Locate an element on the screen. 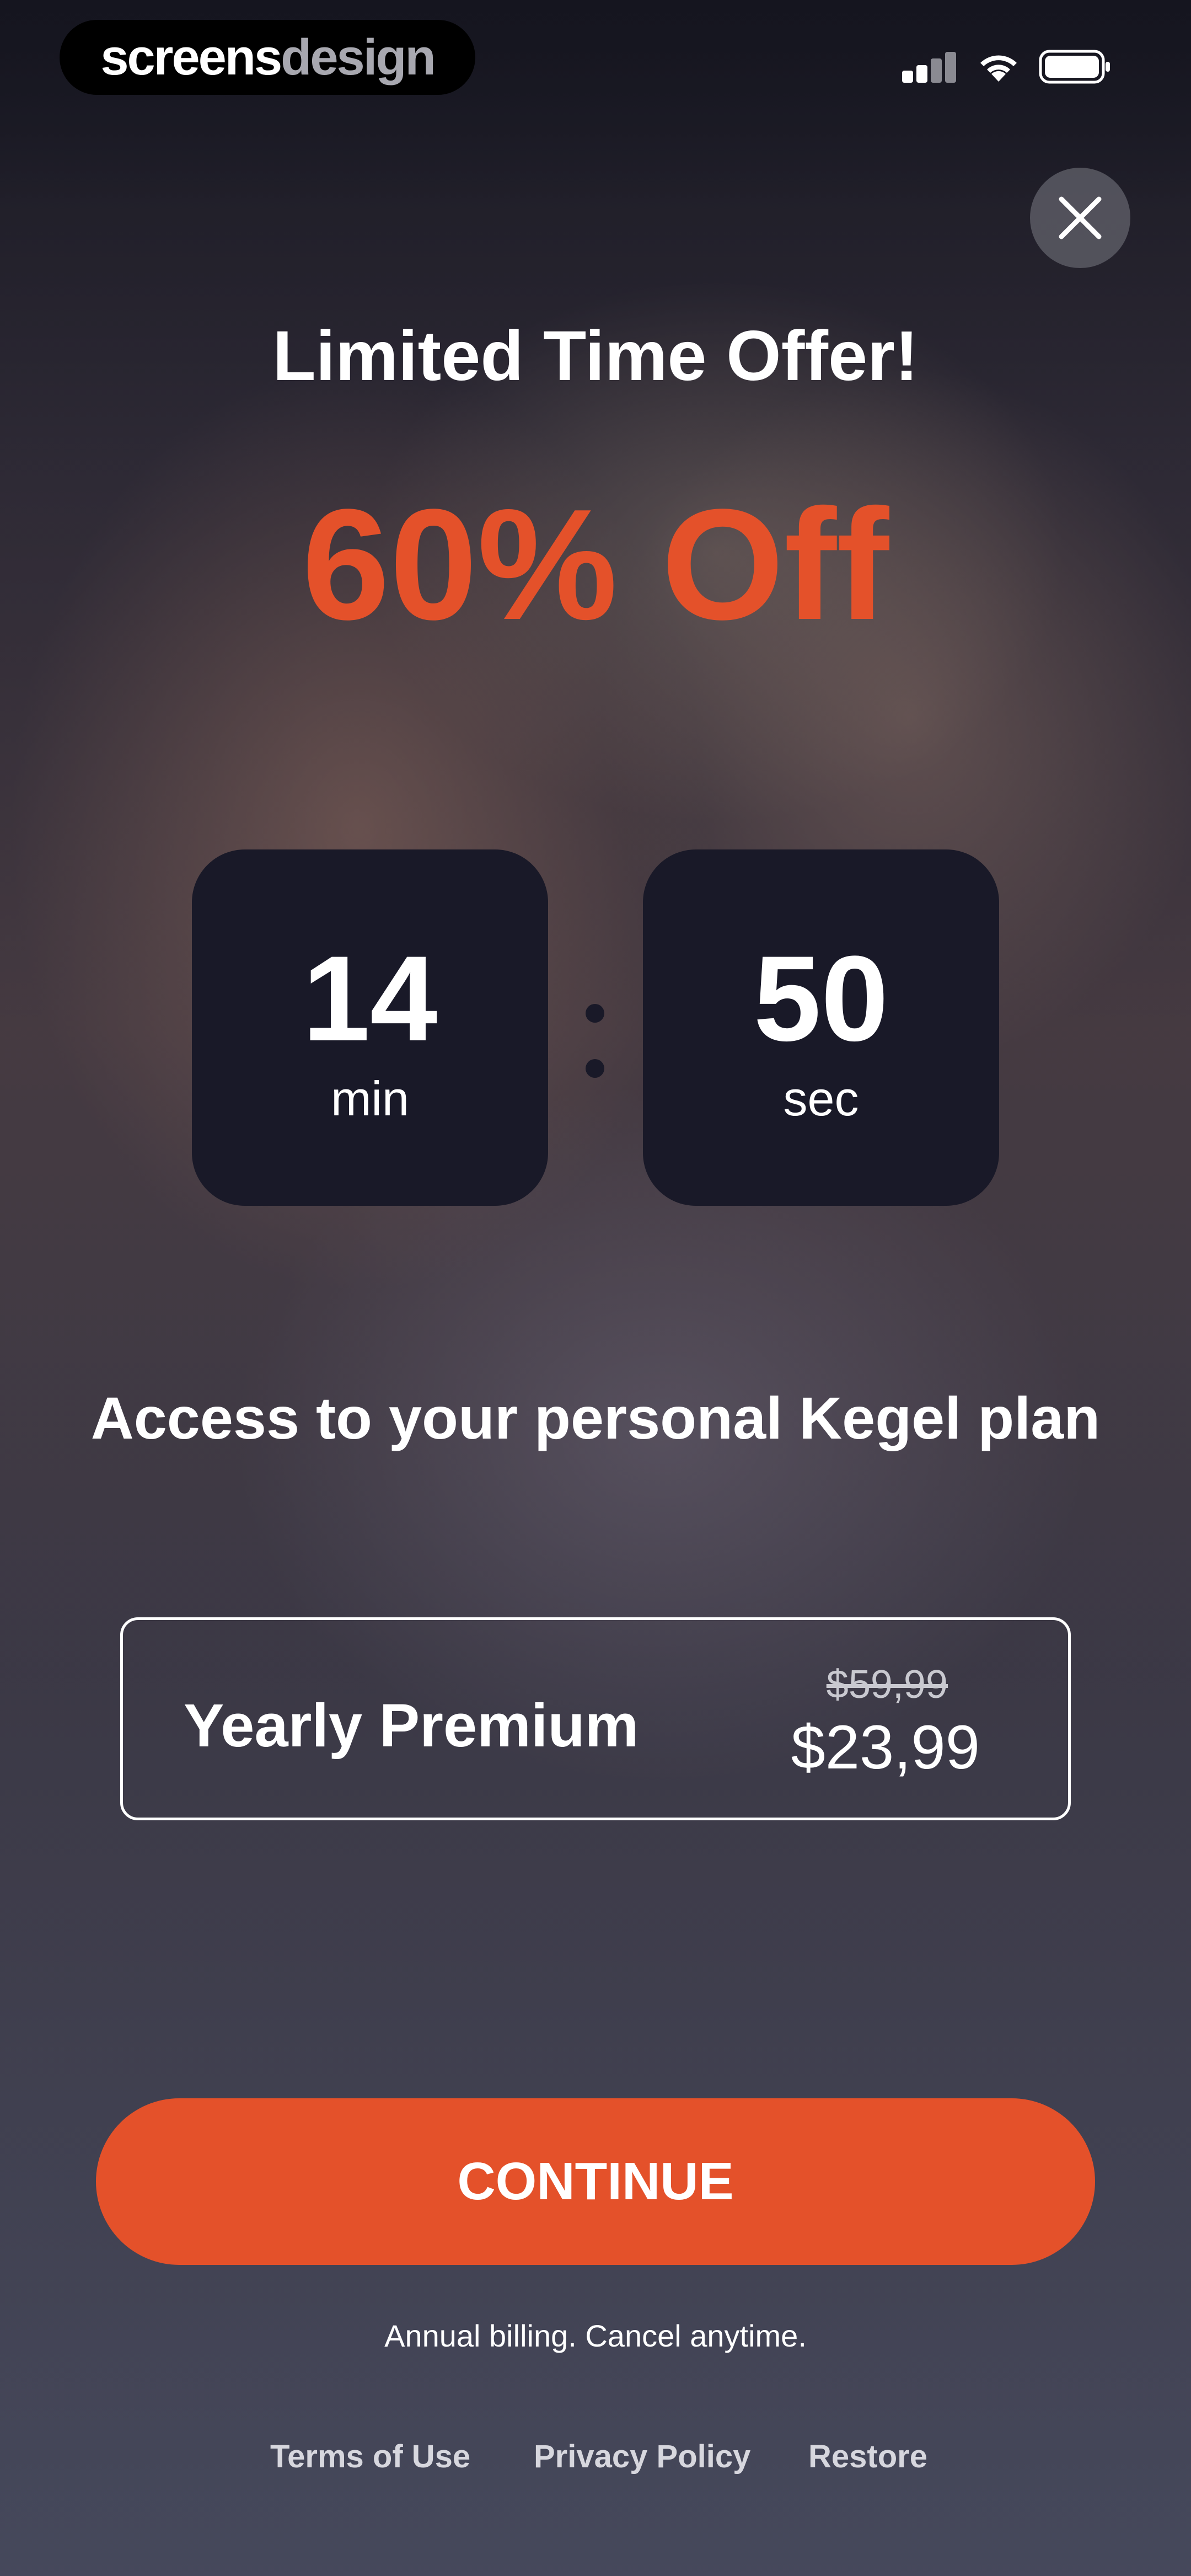  timer-minutes-label: min is located at coordinates (370, 1098).